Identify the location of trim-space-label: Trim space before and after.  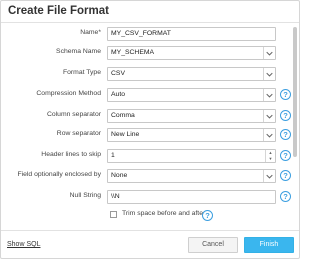
(164, 213).